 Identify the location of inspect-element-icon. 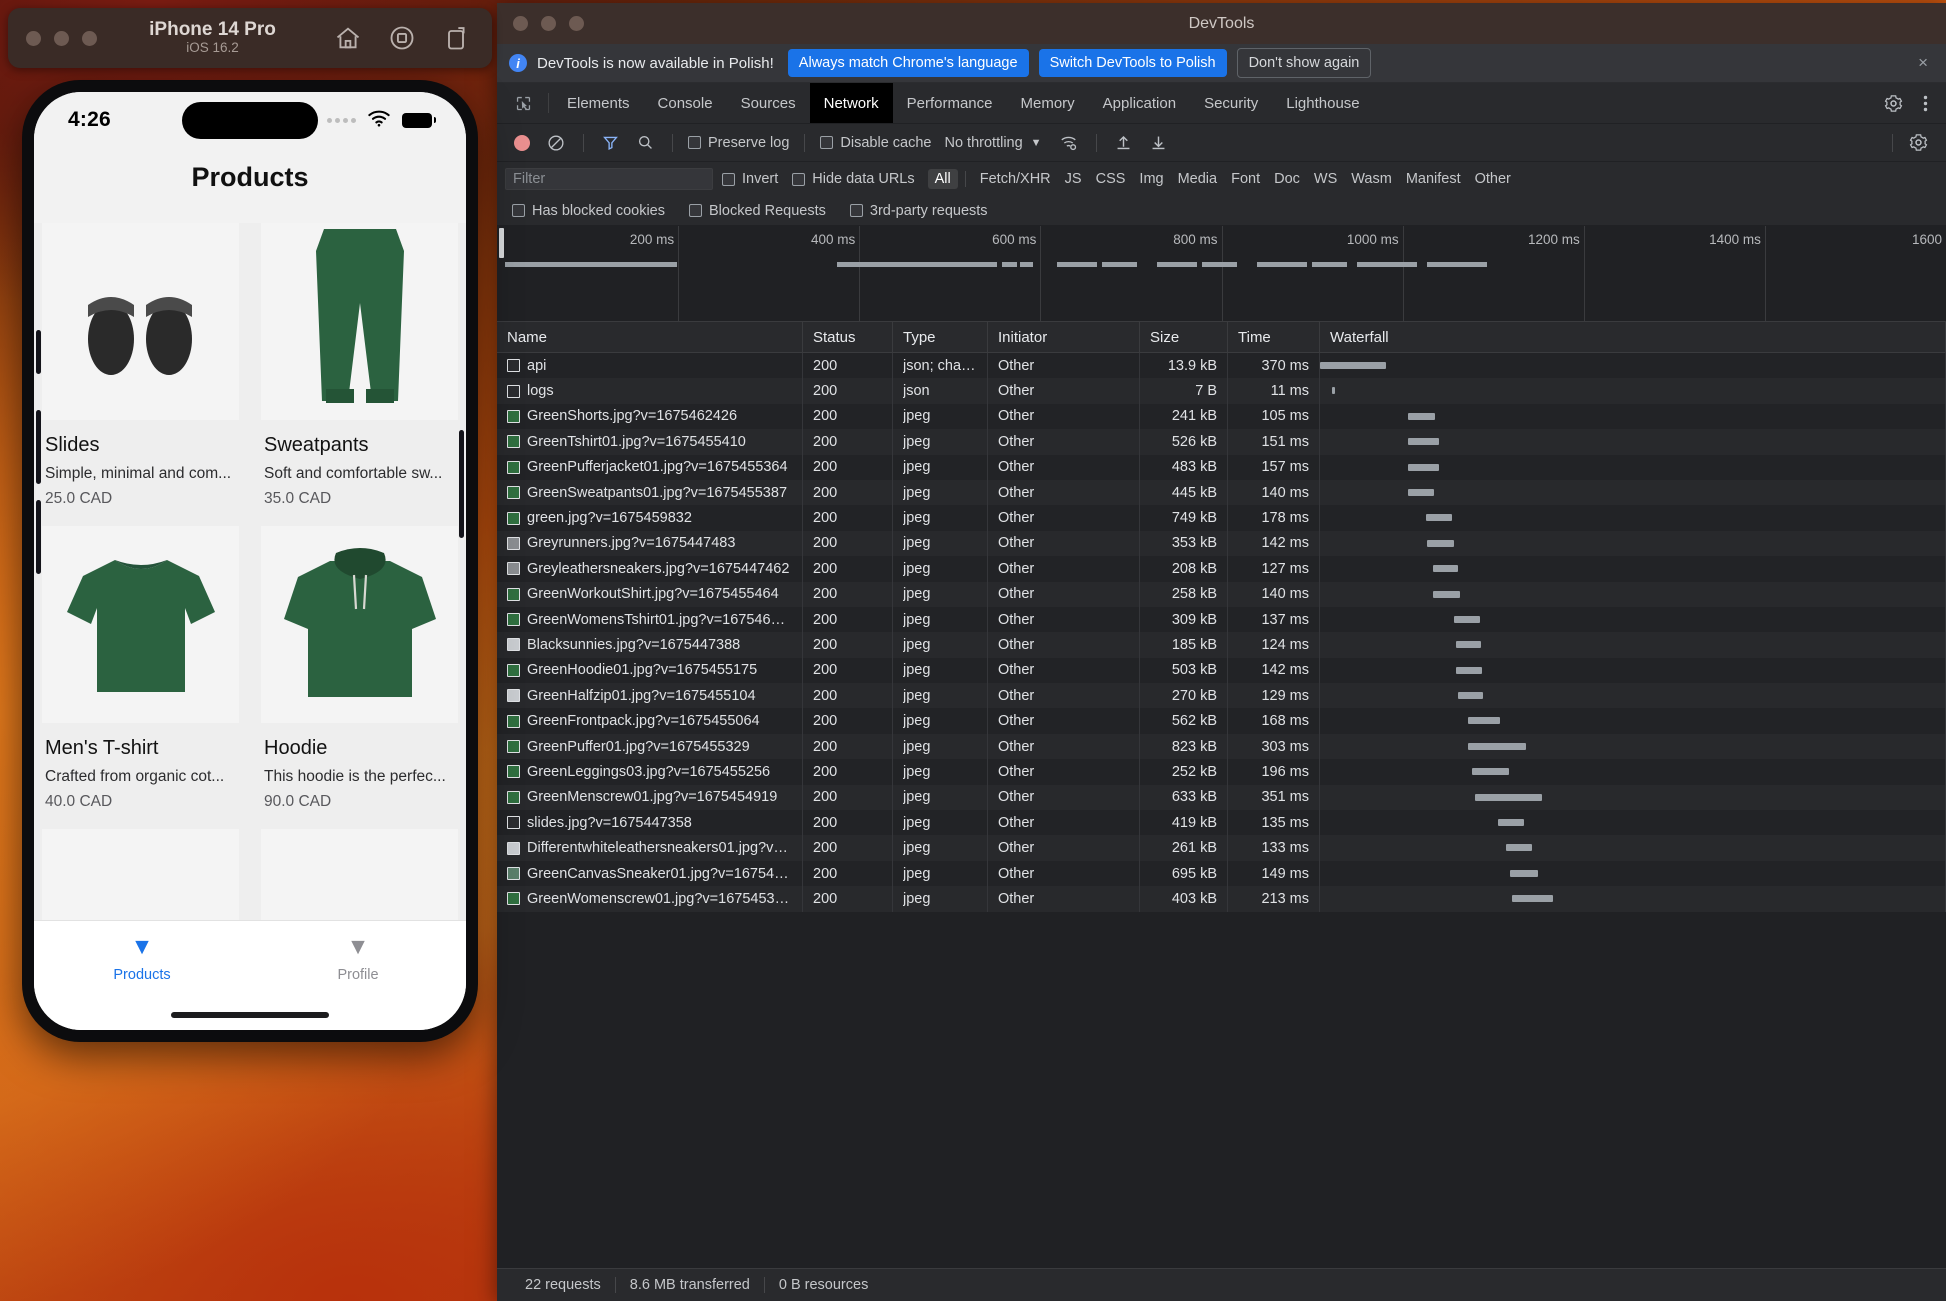
(523, 103).